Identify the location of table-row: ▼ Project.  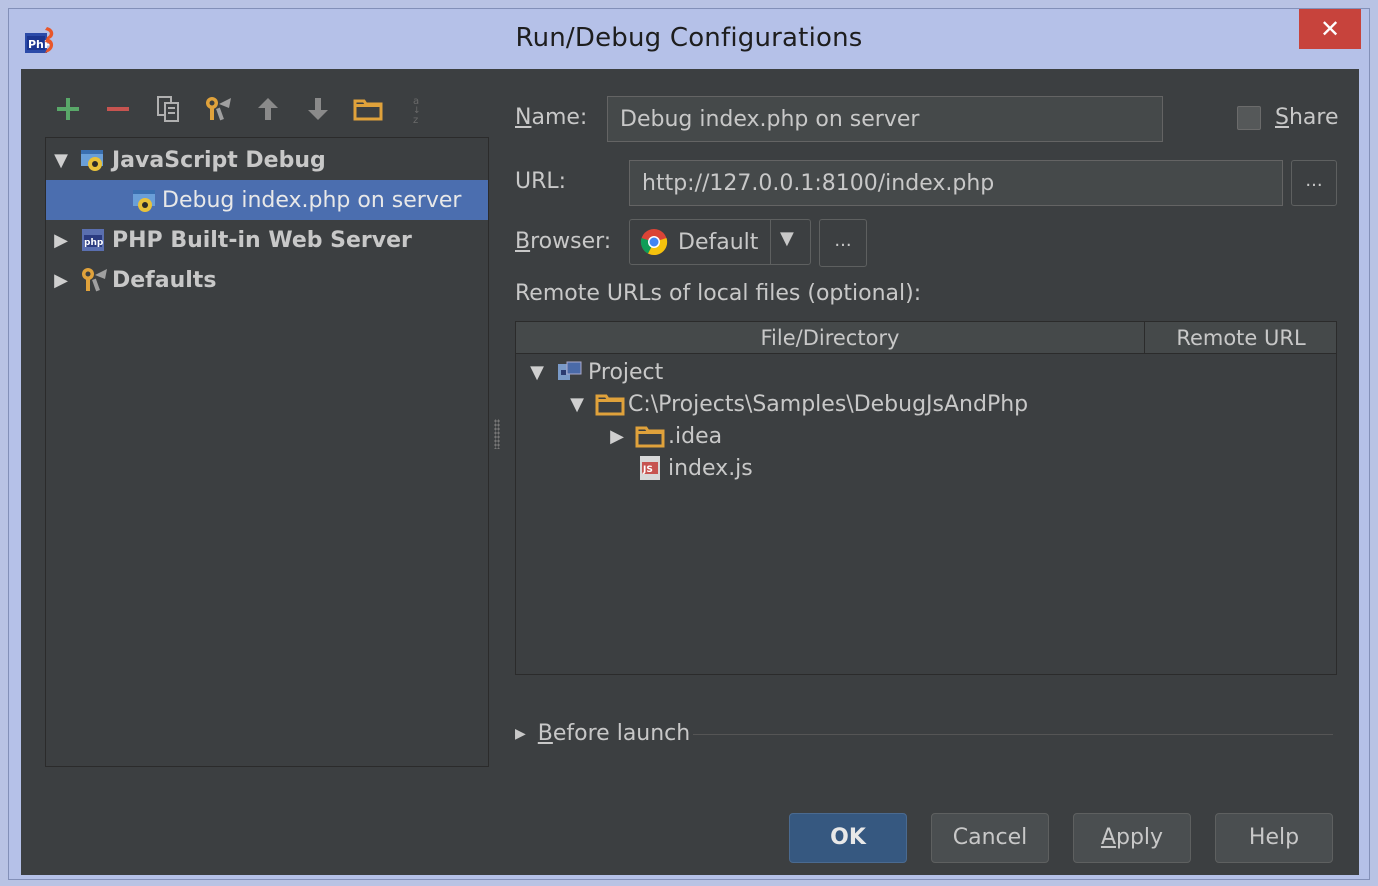
(592, 372).